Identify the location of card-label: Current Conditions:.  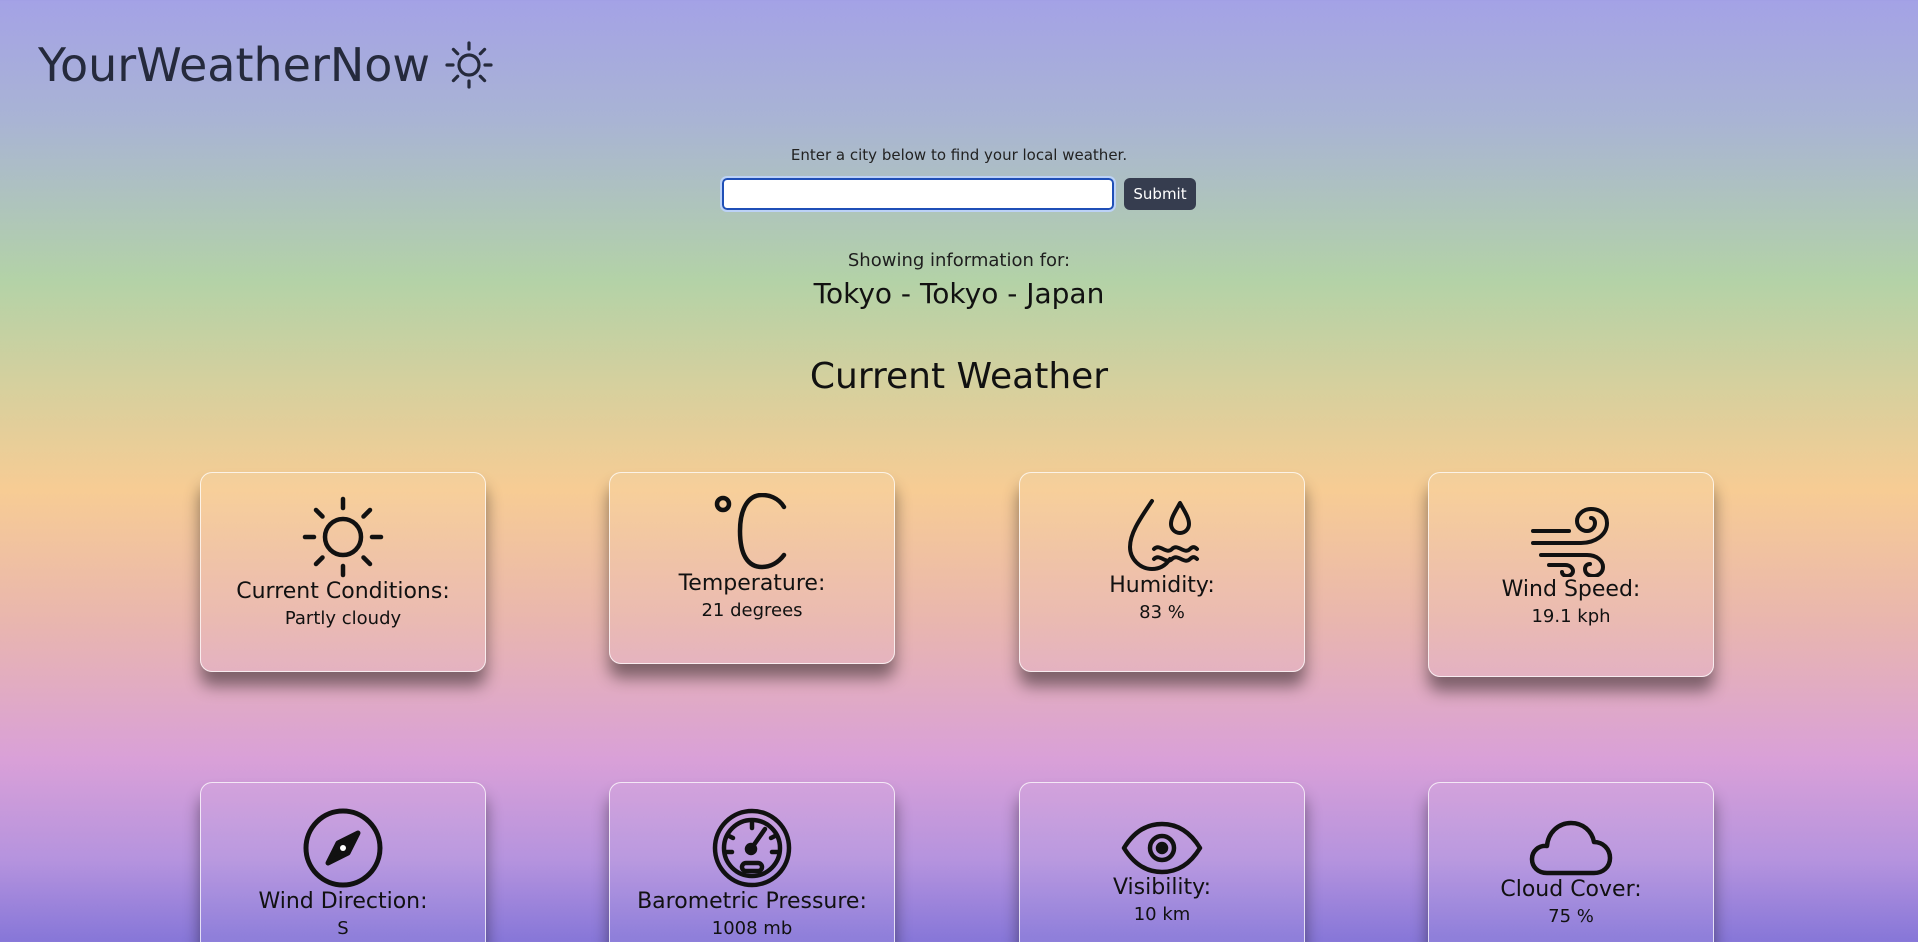
(343, 591).